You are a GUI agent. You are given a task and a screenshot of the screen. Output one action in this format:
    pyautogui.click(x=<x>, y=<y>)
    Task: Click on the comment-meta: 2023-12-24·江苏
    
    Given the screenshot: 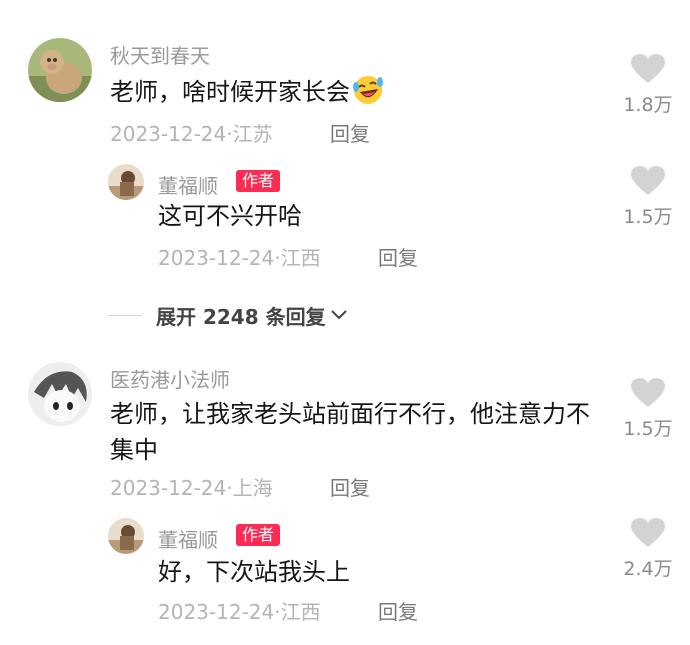 What is the action you would take?
    pyautogui.click(x=191, y=132)
    